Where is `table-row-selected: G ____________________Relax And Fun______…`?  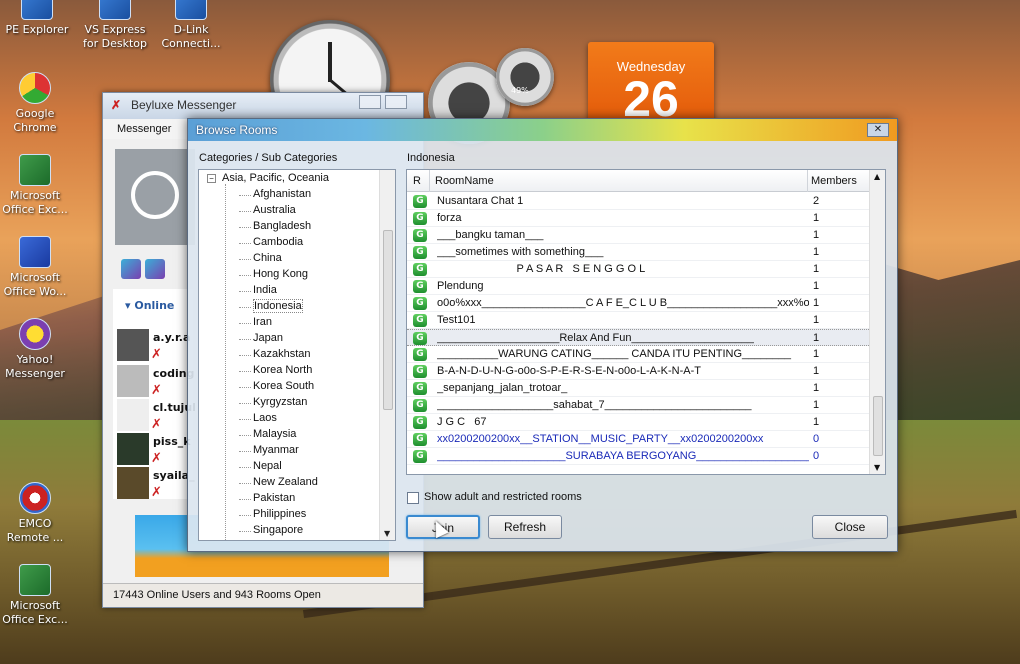 table-row-selected: G ____________________Relax And Fun______… is located at coordinates (638, 337).